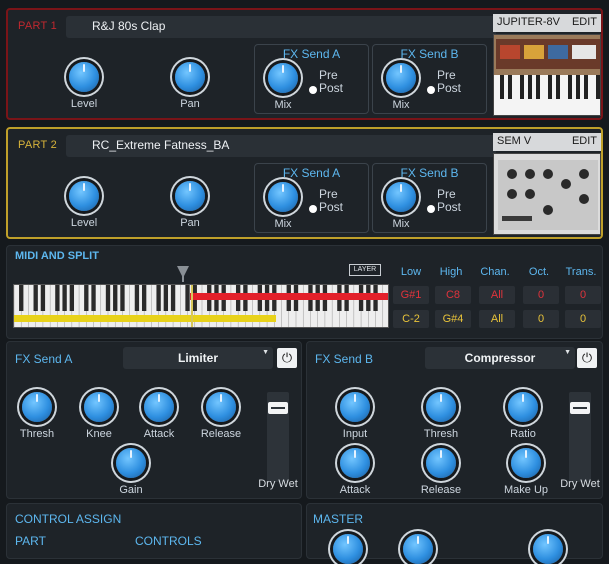 This screenshot has height=564, width=609. Describe the element at coordinates (84, 77) in the screenshot. I see `part1-level-knob` at that location.